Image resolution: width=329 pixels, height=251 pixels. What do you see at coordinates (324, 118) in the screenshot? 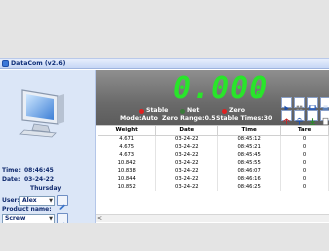
I see `document-button` at bounding box center [324, 118].